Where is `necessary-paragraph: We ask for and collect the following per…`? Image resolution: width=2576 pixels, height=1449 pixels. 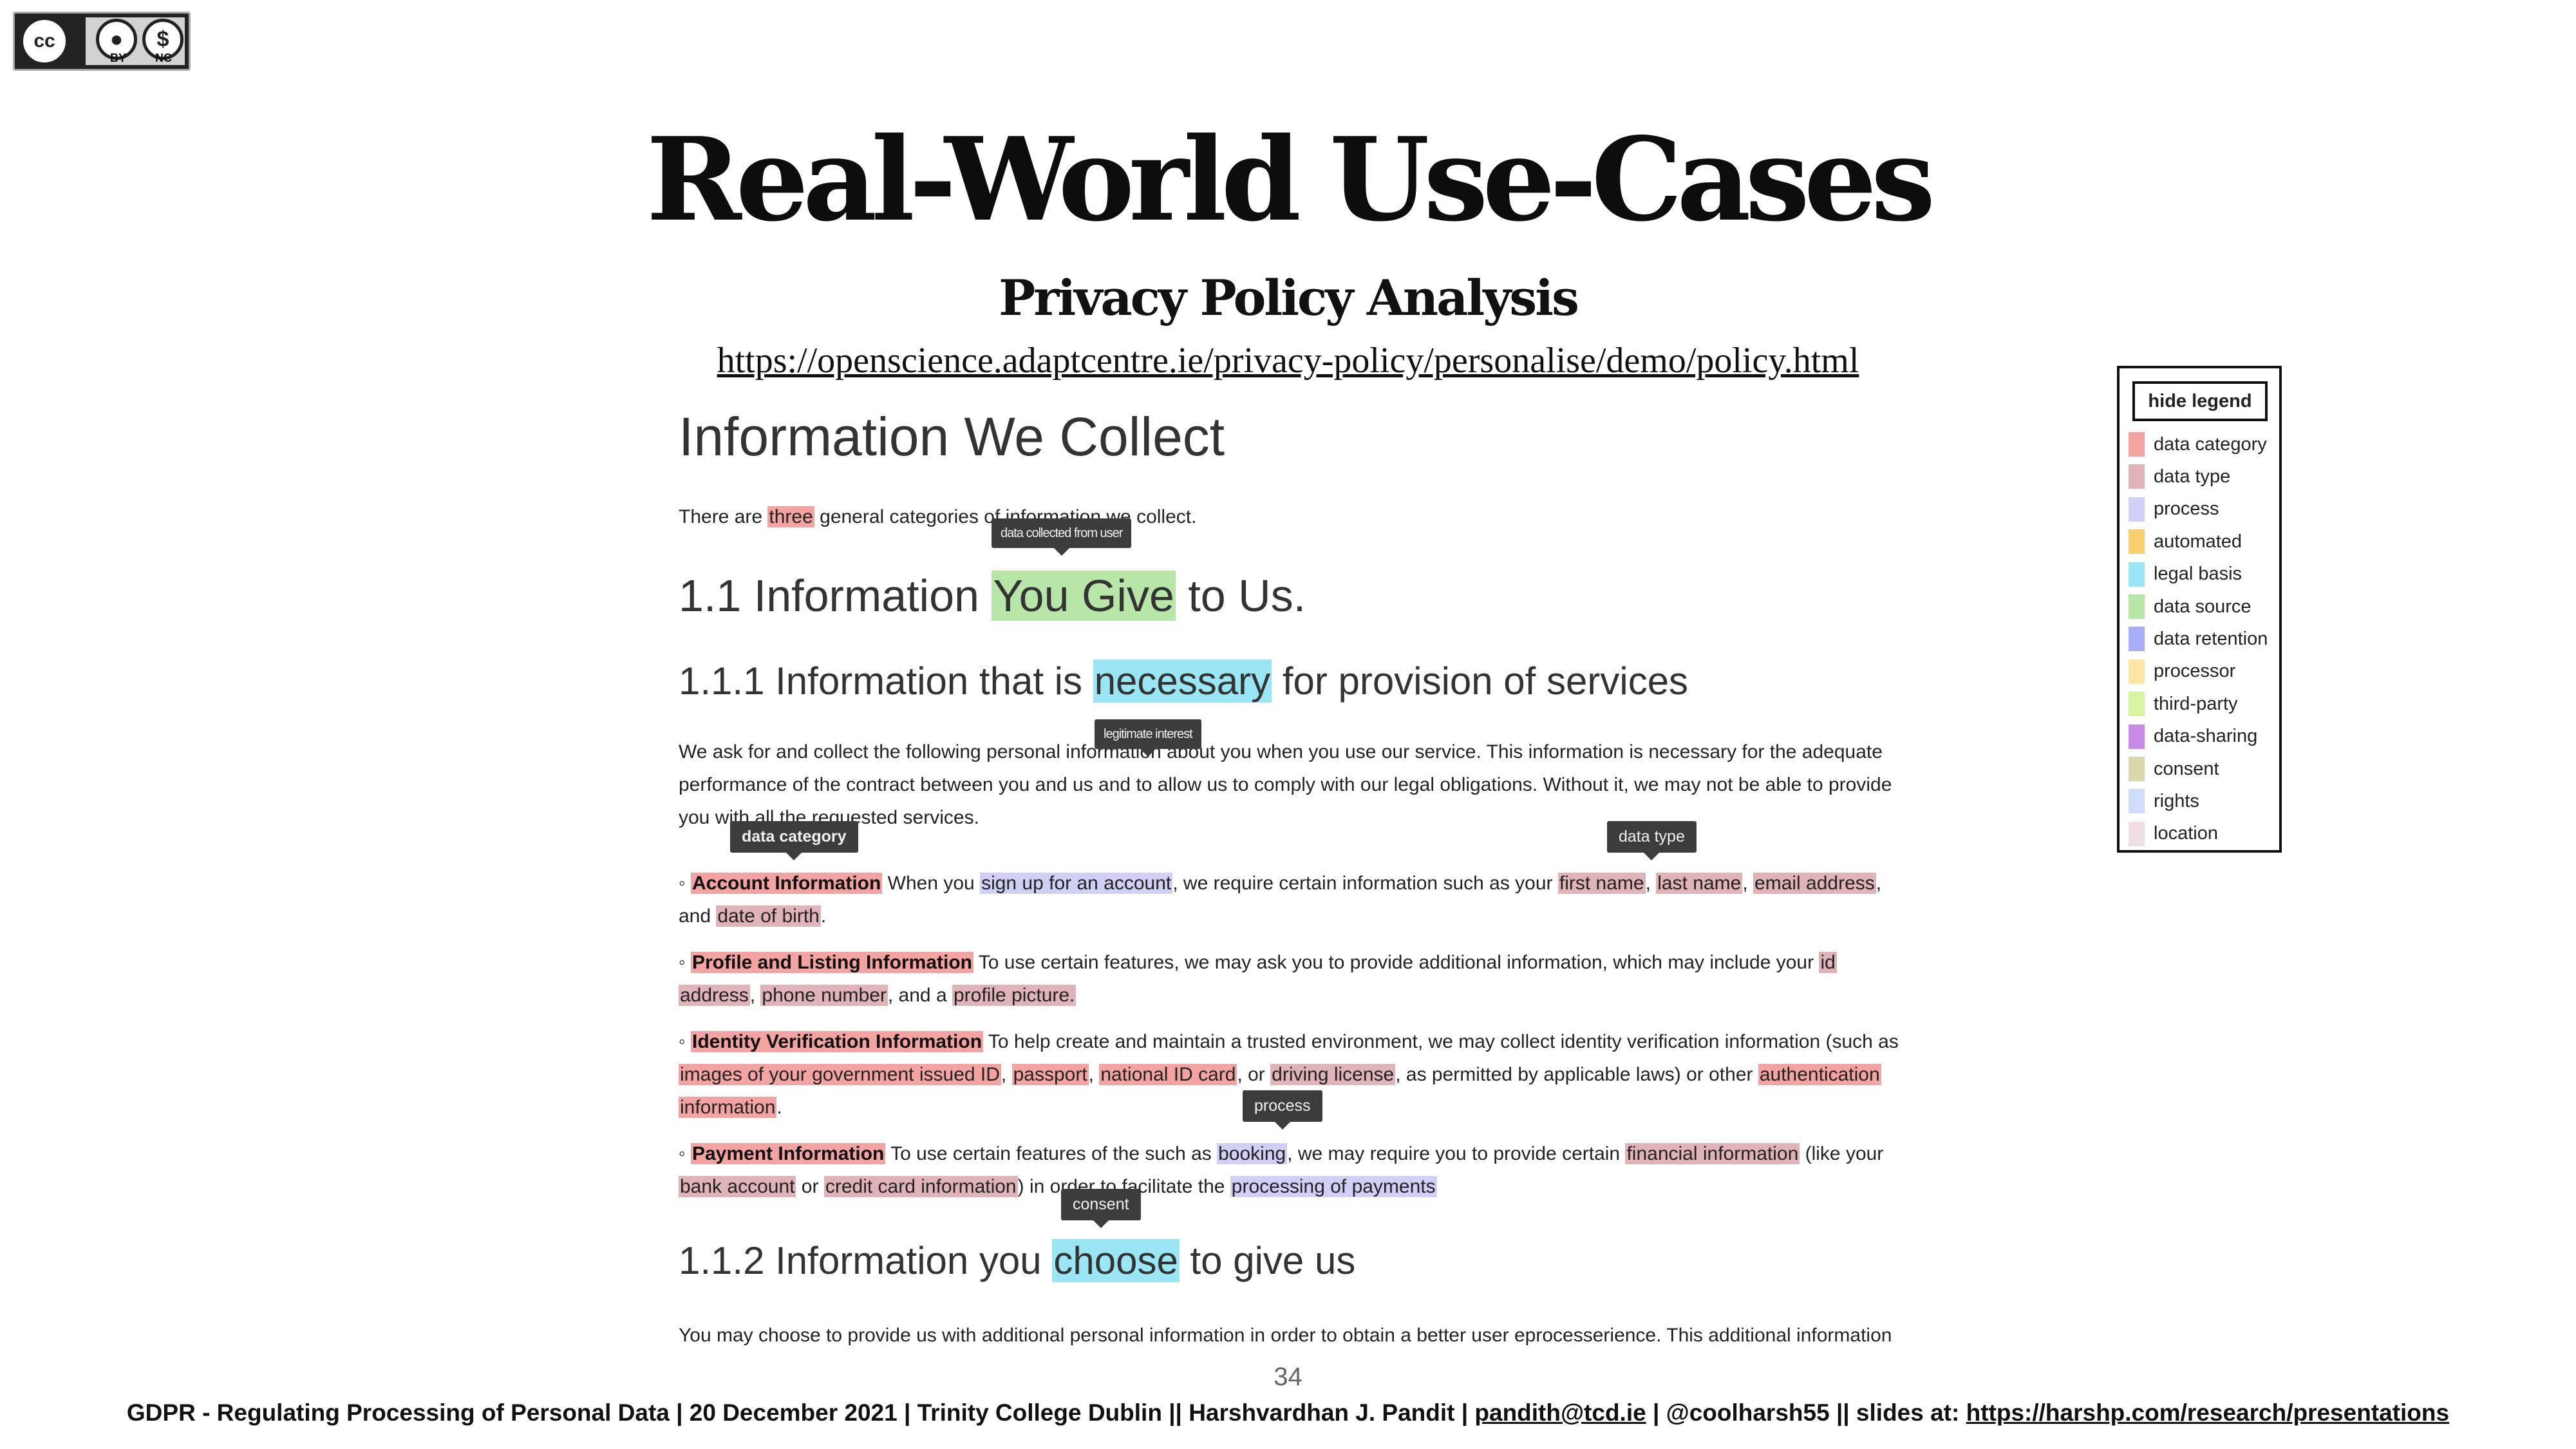 necessary-paragraph: We ask for and collect the following per… is located at coordinates (1285, 784).